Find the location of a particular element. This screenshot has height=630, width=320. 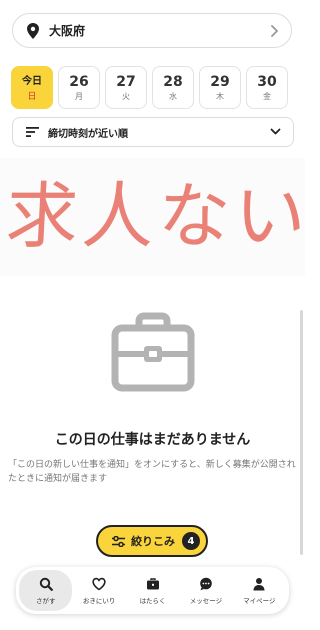

tab-mypage: マイページ is located at coordinates (259, 590).